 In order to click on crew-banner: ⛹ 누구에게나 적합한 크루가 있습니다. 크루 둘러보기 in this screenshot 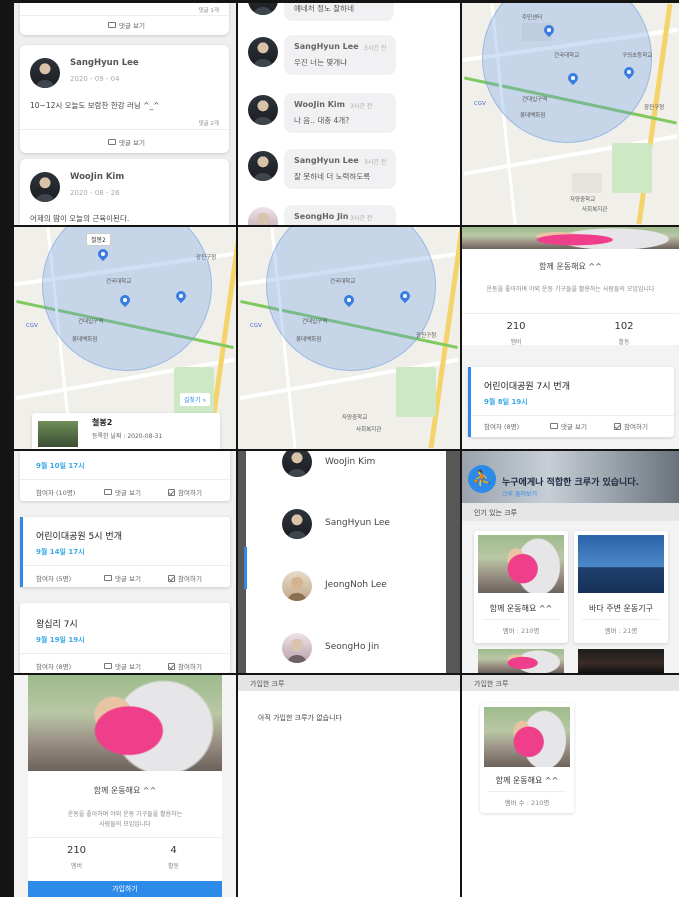, I will do `click(570, 477)`.